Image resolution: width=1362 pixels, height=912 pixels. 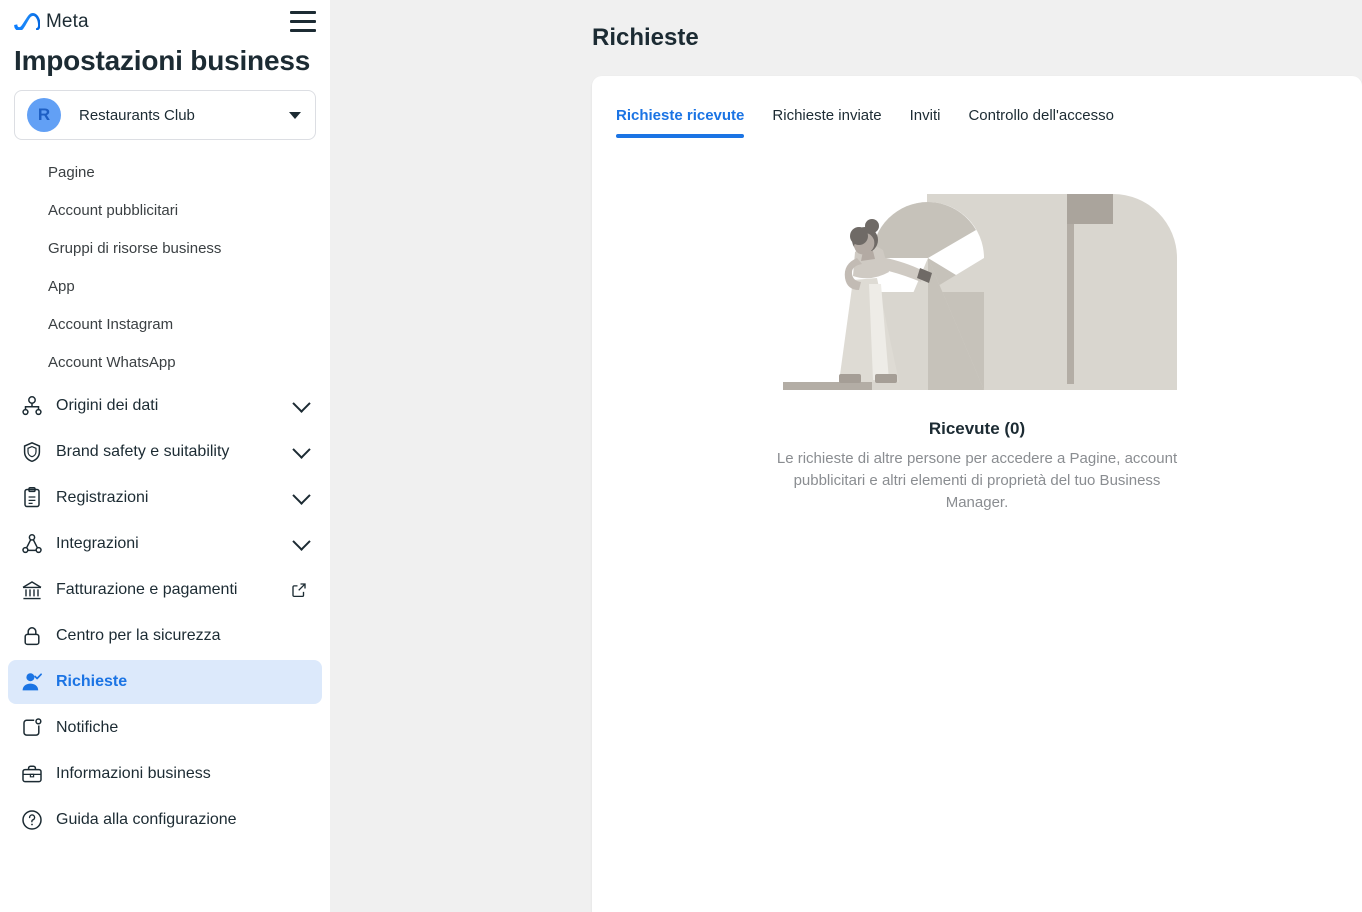 What do you see at coordinates (165, 173) in the screenshot?
I see `sidebar-item-pagine: Pagine` at bounding box center [165, 173].